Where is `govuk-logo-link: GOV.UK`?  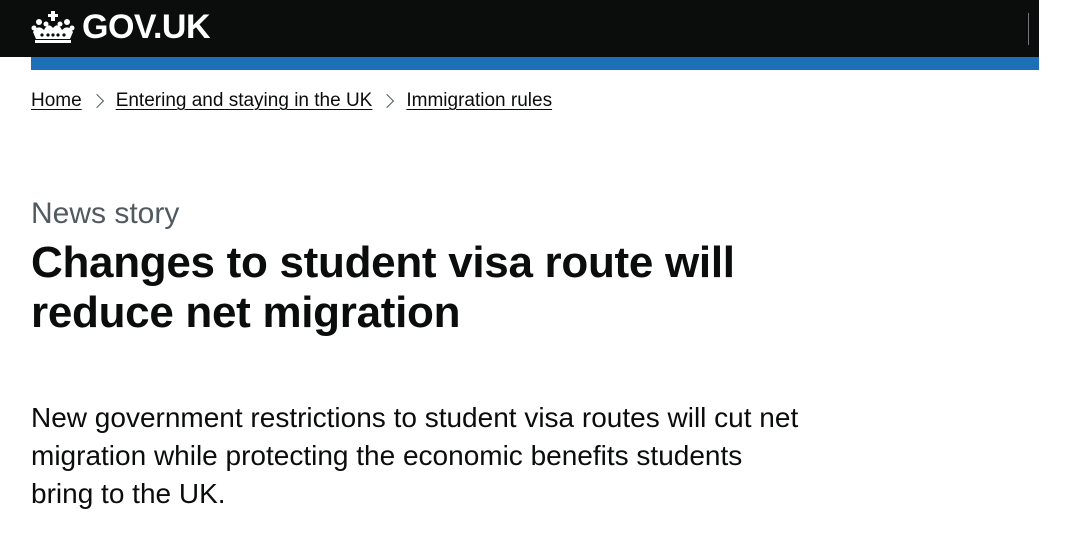
govuk-logo-link: GOV.UK is located at coordinates (120, 27).